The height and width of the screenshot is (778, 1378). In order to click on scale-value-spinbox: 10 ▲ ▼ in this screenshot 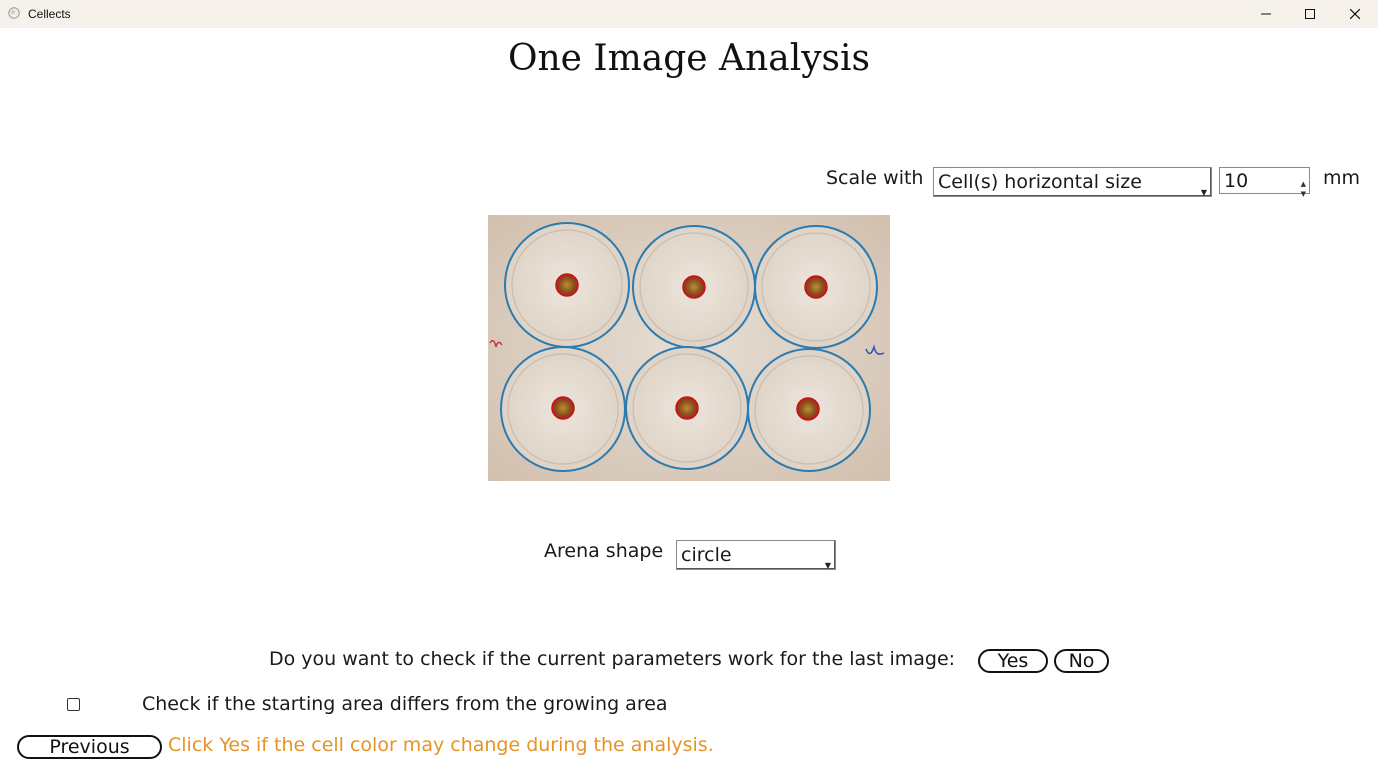, I will do `click(1264, 182)`.